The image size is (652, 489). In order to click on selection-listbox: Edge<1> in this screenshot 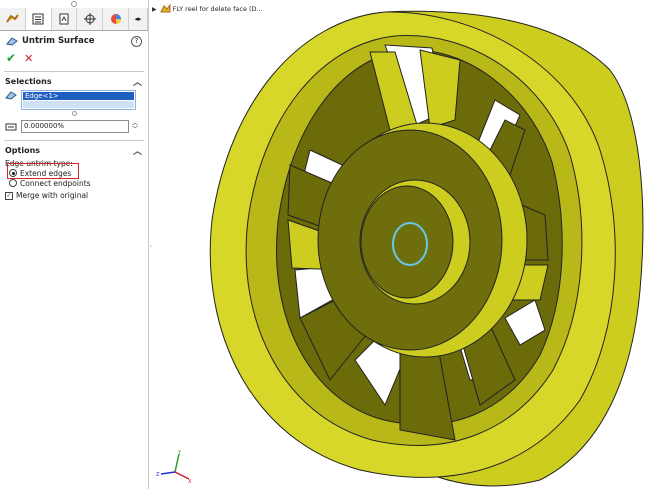, I will do `click(78, 100)`.